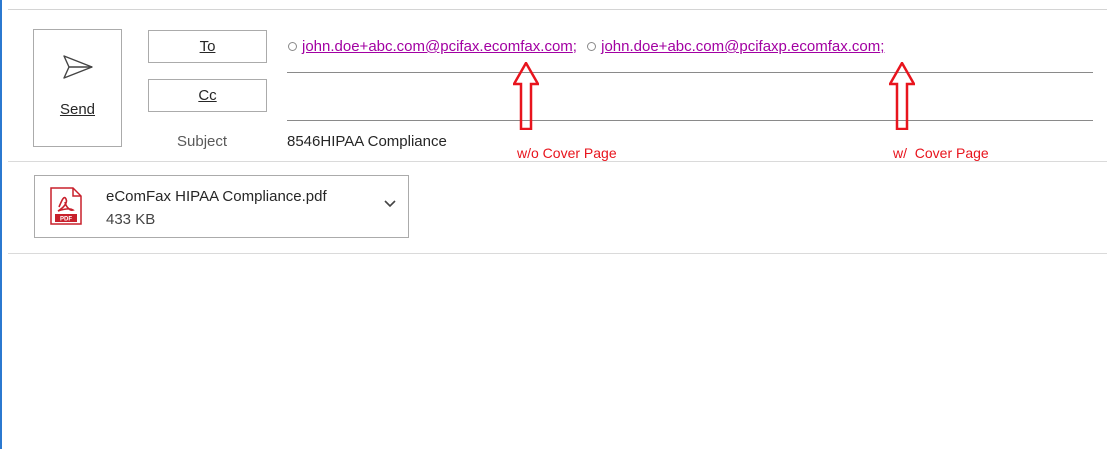 This screenshot has height=449, width=1107. I want to click on subject-label: Subject, so click(202, 141).